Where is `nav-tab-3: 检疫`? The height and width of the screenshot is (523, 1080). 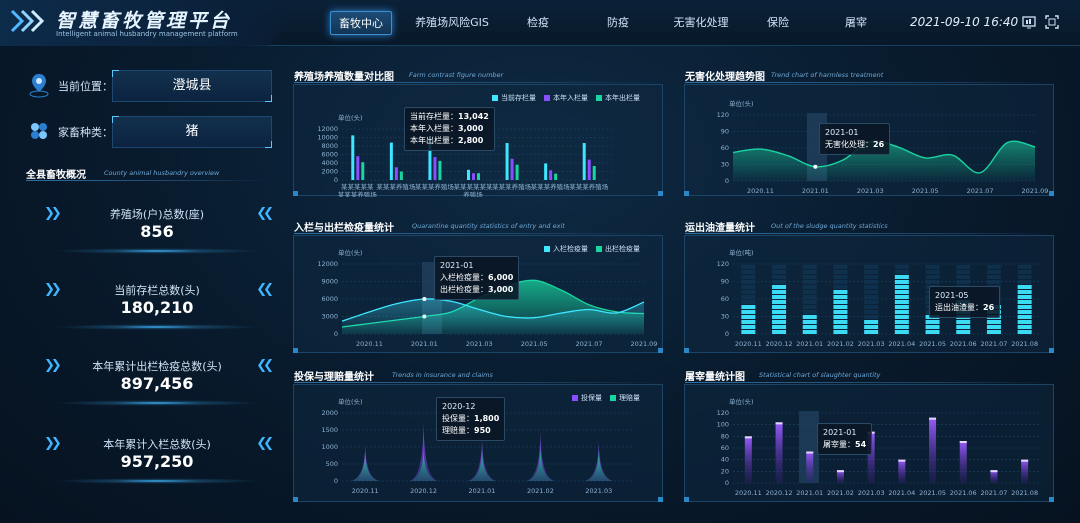
nav-tab-3: 检疫 is located at coordinates (538, 23).